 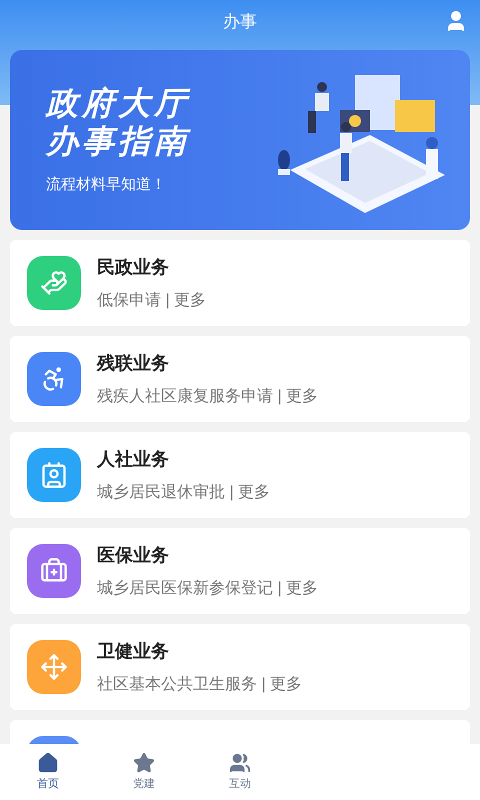 I want to click on nav-tab: 互动, so click(x=240, y=772).